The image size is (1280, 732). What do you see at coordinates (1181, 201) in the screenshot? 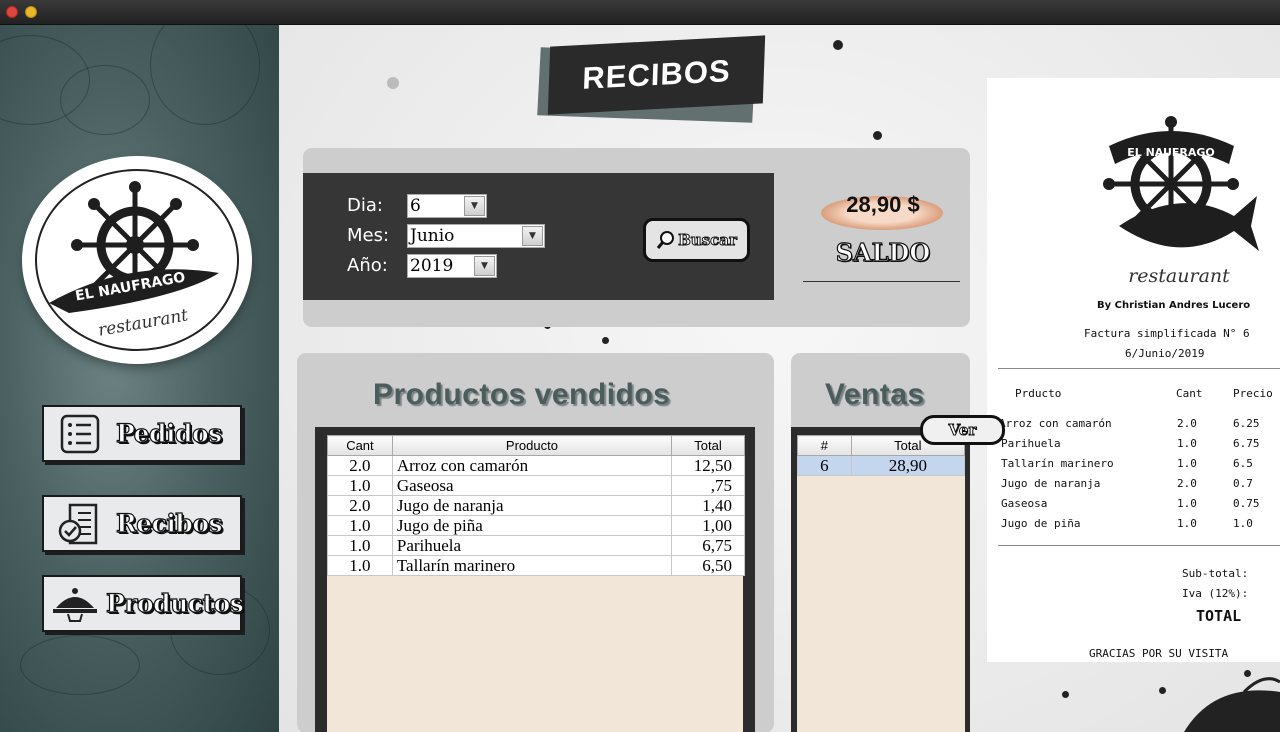
I see `ship-wheel-fish-logo-icon: EL NAUFRAGO restaurant` at bounding box center [1181, 201].